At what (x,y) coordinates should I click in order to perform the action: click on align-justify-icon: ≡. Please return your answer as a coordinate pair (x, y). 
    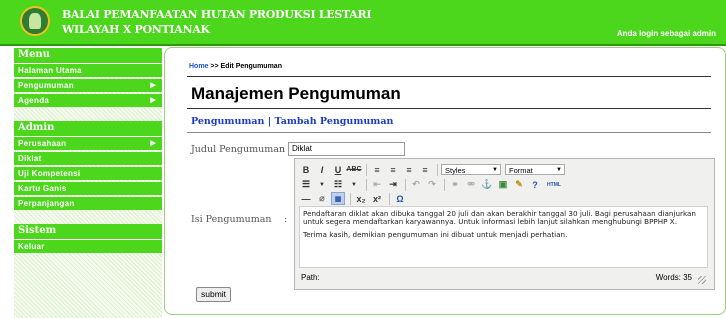
    Looking at the image, I should click on (425, 169).